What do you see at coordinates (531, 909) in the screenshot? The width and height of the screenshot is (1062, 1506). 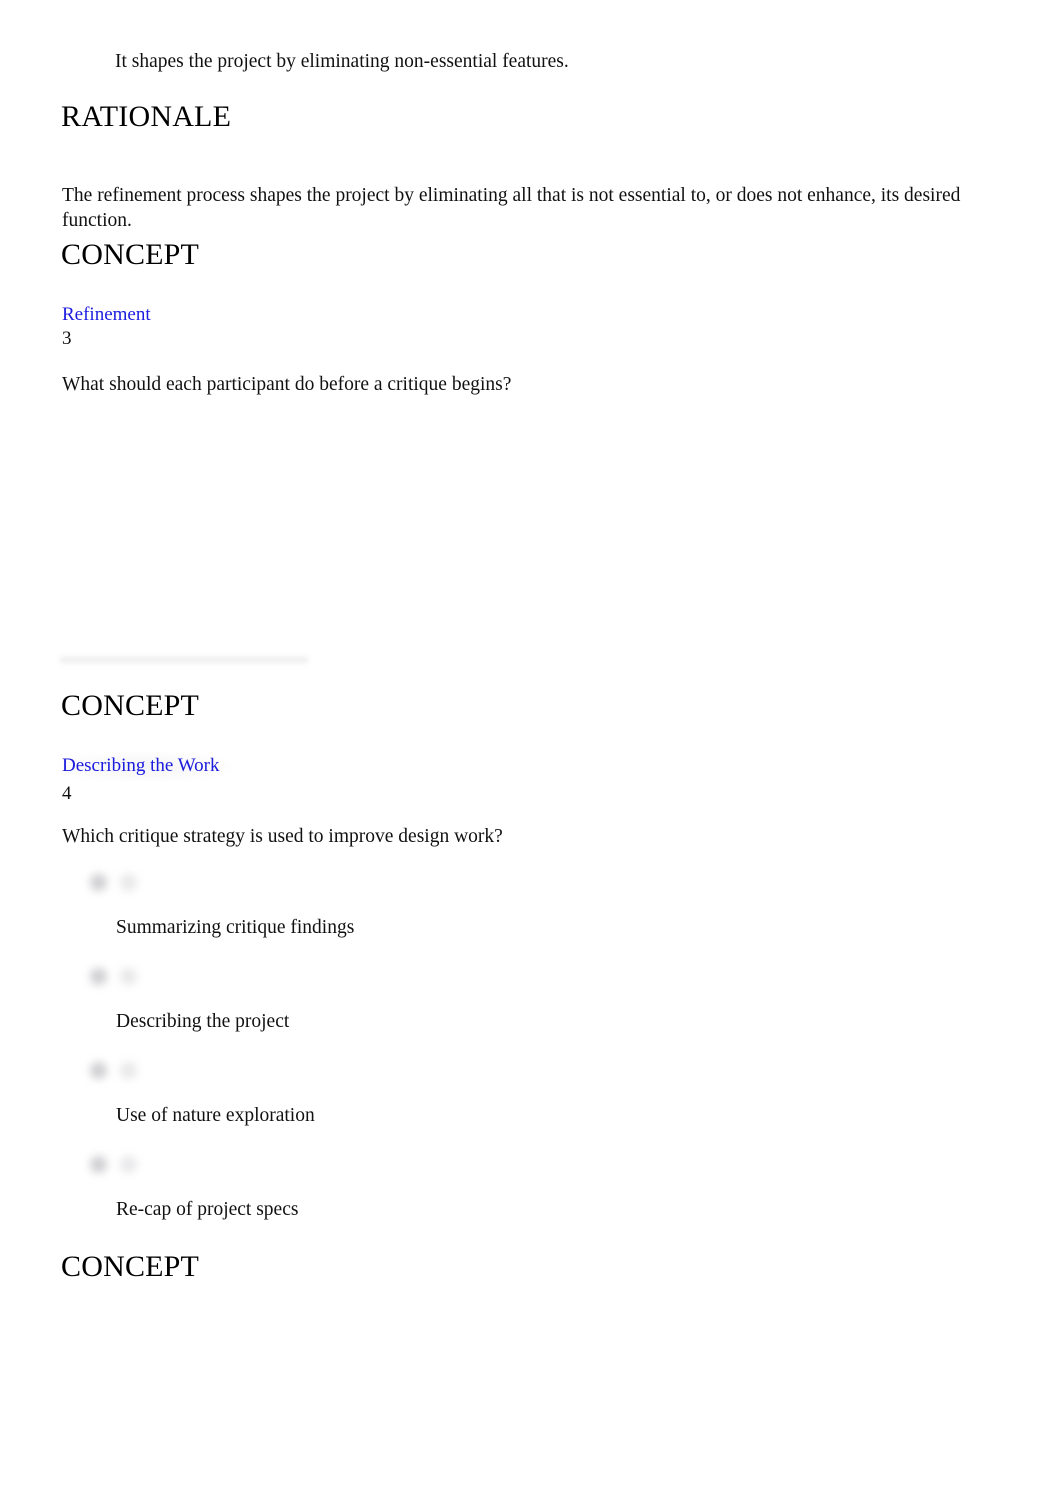 I see `answer-option-row: Summarizing critique findings` at bounding box center [531, 909].